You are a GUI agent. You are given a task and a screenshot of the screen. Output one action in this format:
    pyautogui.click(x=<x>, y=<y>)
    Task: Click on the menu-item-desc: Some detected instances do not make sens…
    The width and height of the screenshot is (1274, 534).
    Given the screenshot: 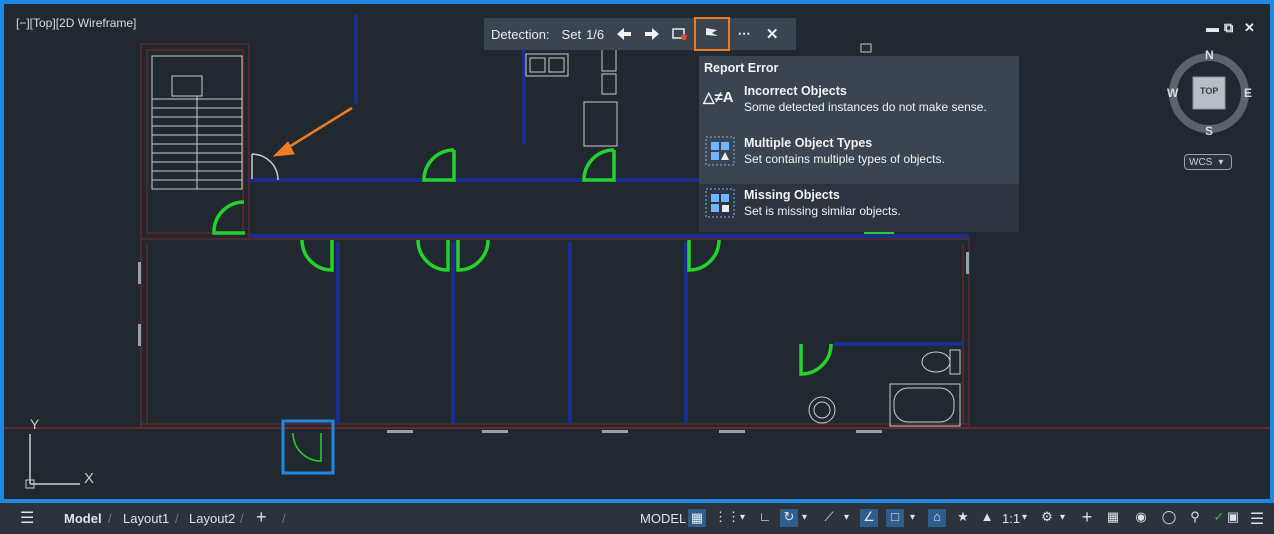 What is the action you would take?
    pyautogui.click(x=865, y=107)
    